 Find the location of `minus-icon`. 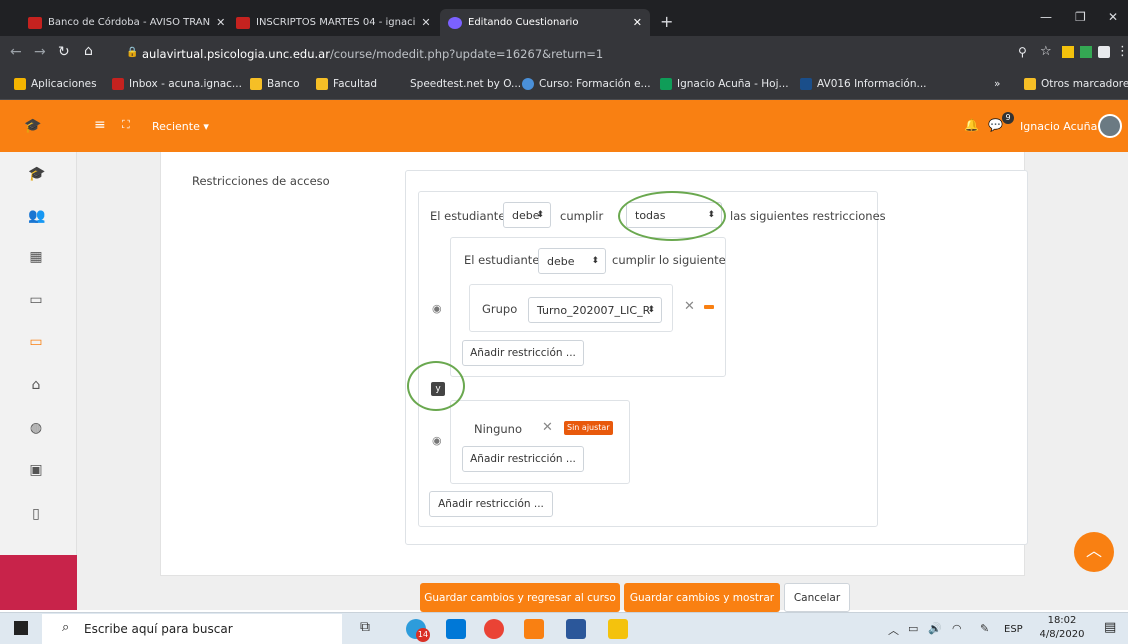

minus-icon is located at coordinates (709, 307).